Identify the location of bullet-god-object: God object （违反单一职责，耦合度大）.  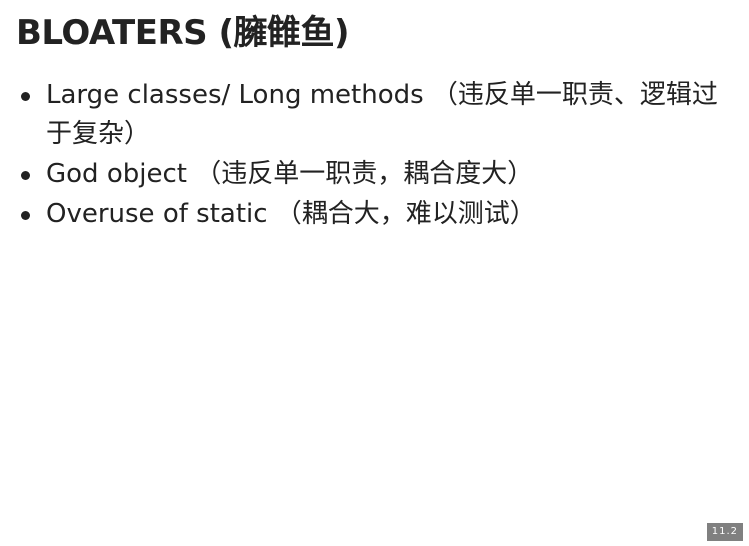
(378, 174).